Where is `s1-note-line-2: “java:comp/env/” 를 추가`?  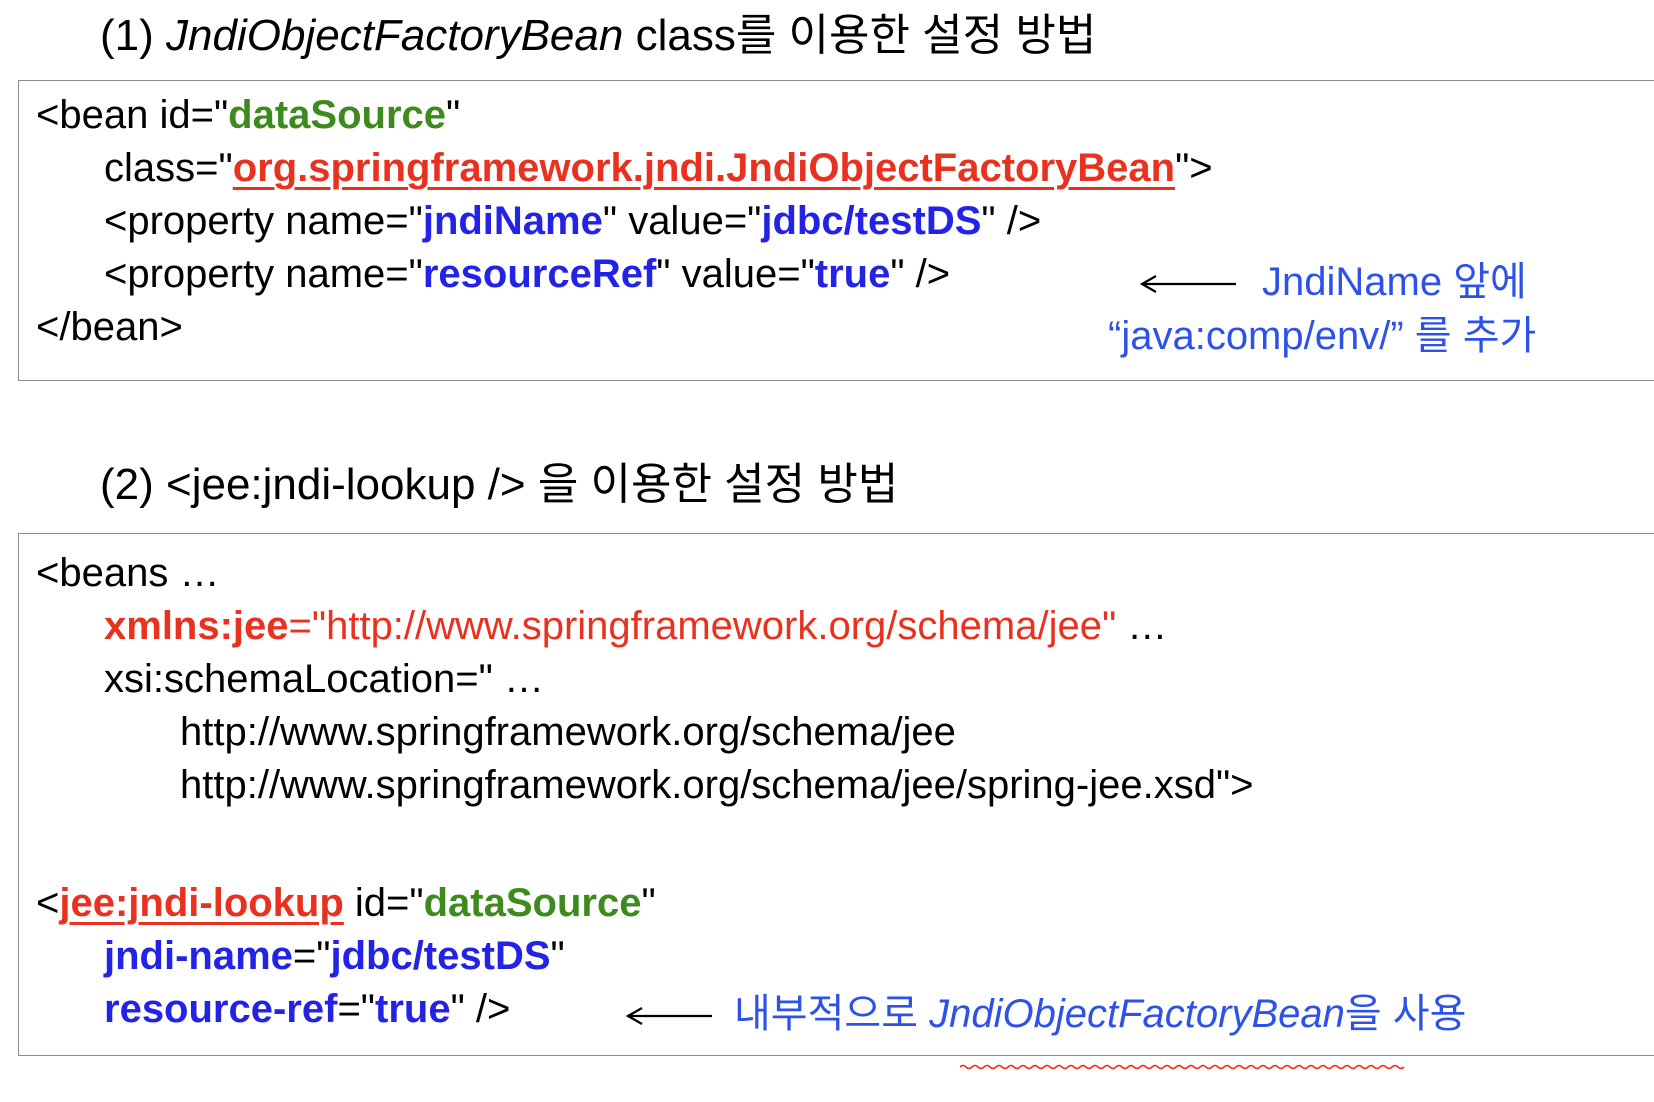 s1-note-line-2: “java:comp/env/” 를 추가 is located at coordinates (1322, 336).